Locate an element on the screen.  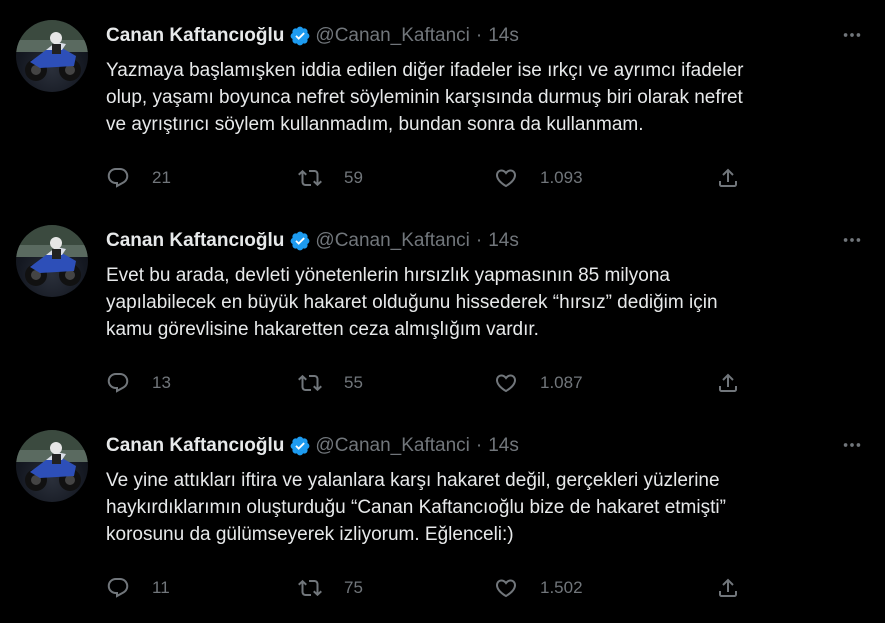
reply-button: 11 is located at coordinates (138, 588).